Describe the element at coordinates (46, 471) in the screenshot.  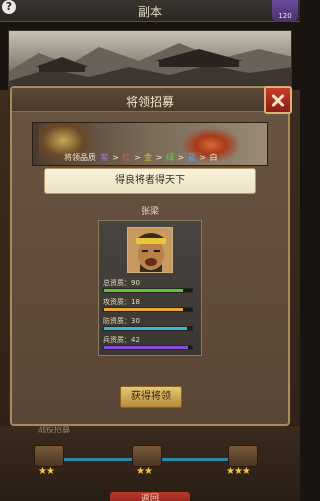
I see `chest-1-stars: ★★` at that location.